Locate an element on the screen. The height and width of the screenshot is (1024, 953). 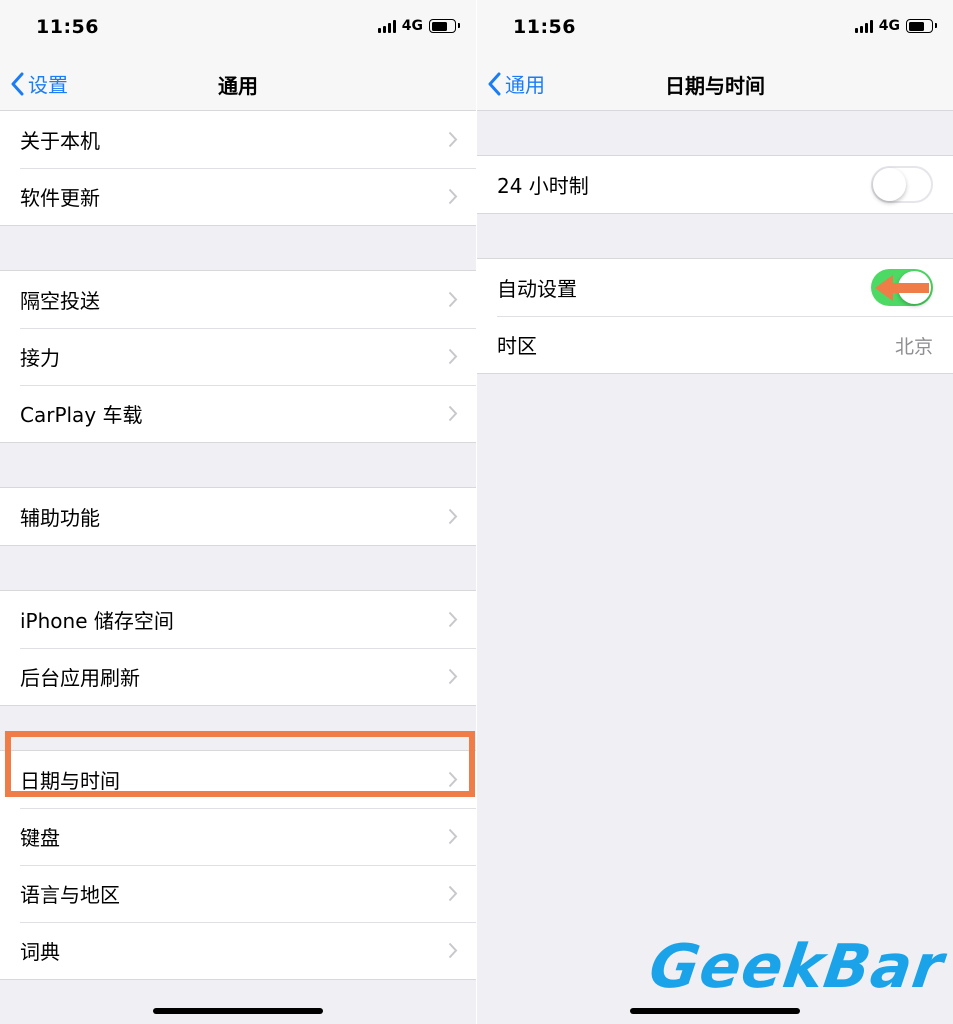
navigation-bar: 设置 通用 is located at coordinates (238, 83).